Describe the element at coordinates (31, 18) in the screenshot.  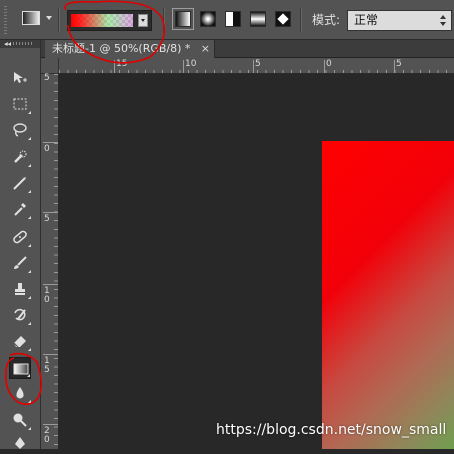
I see `gradient-tool-preset-icon` at that location.